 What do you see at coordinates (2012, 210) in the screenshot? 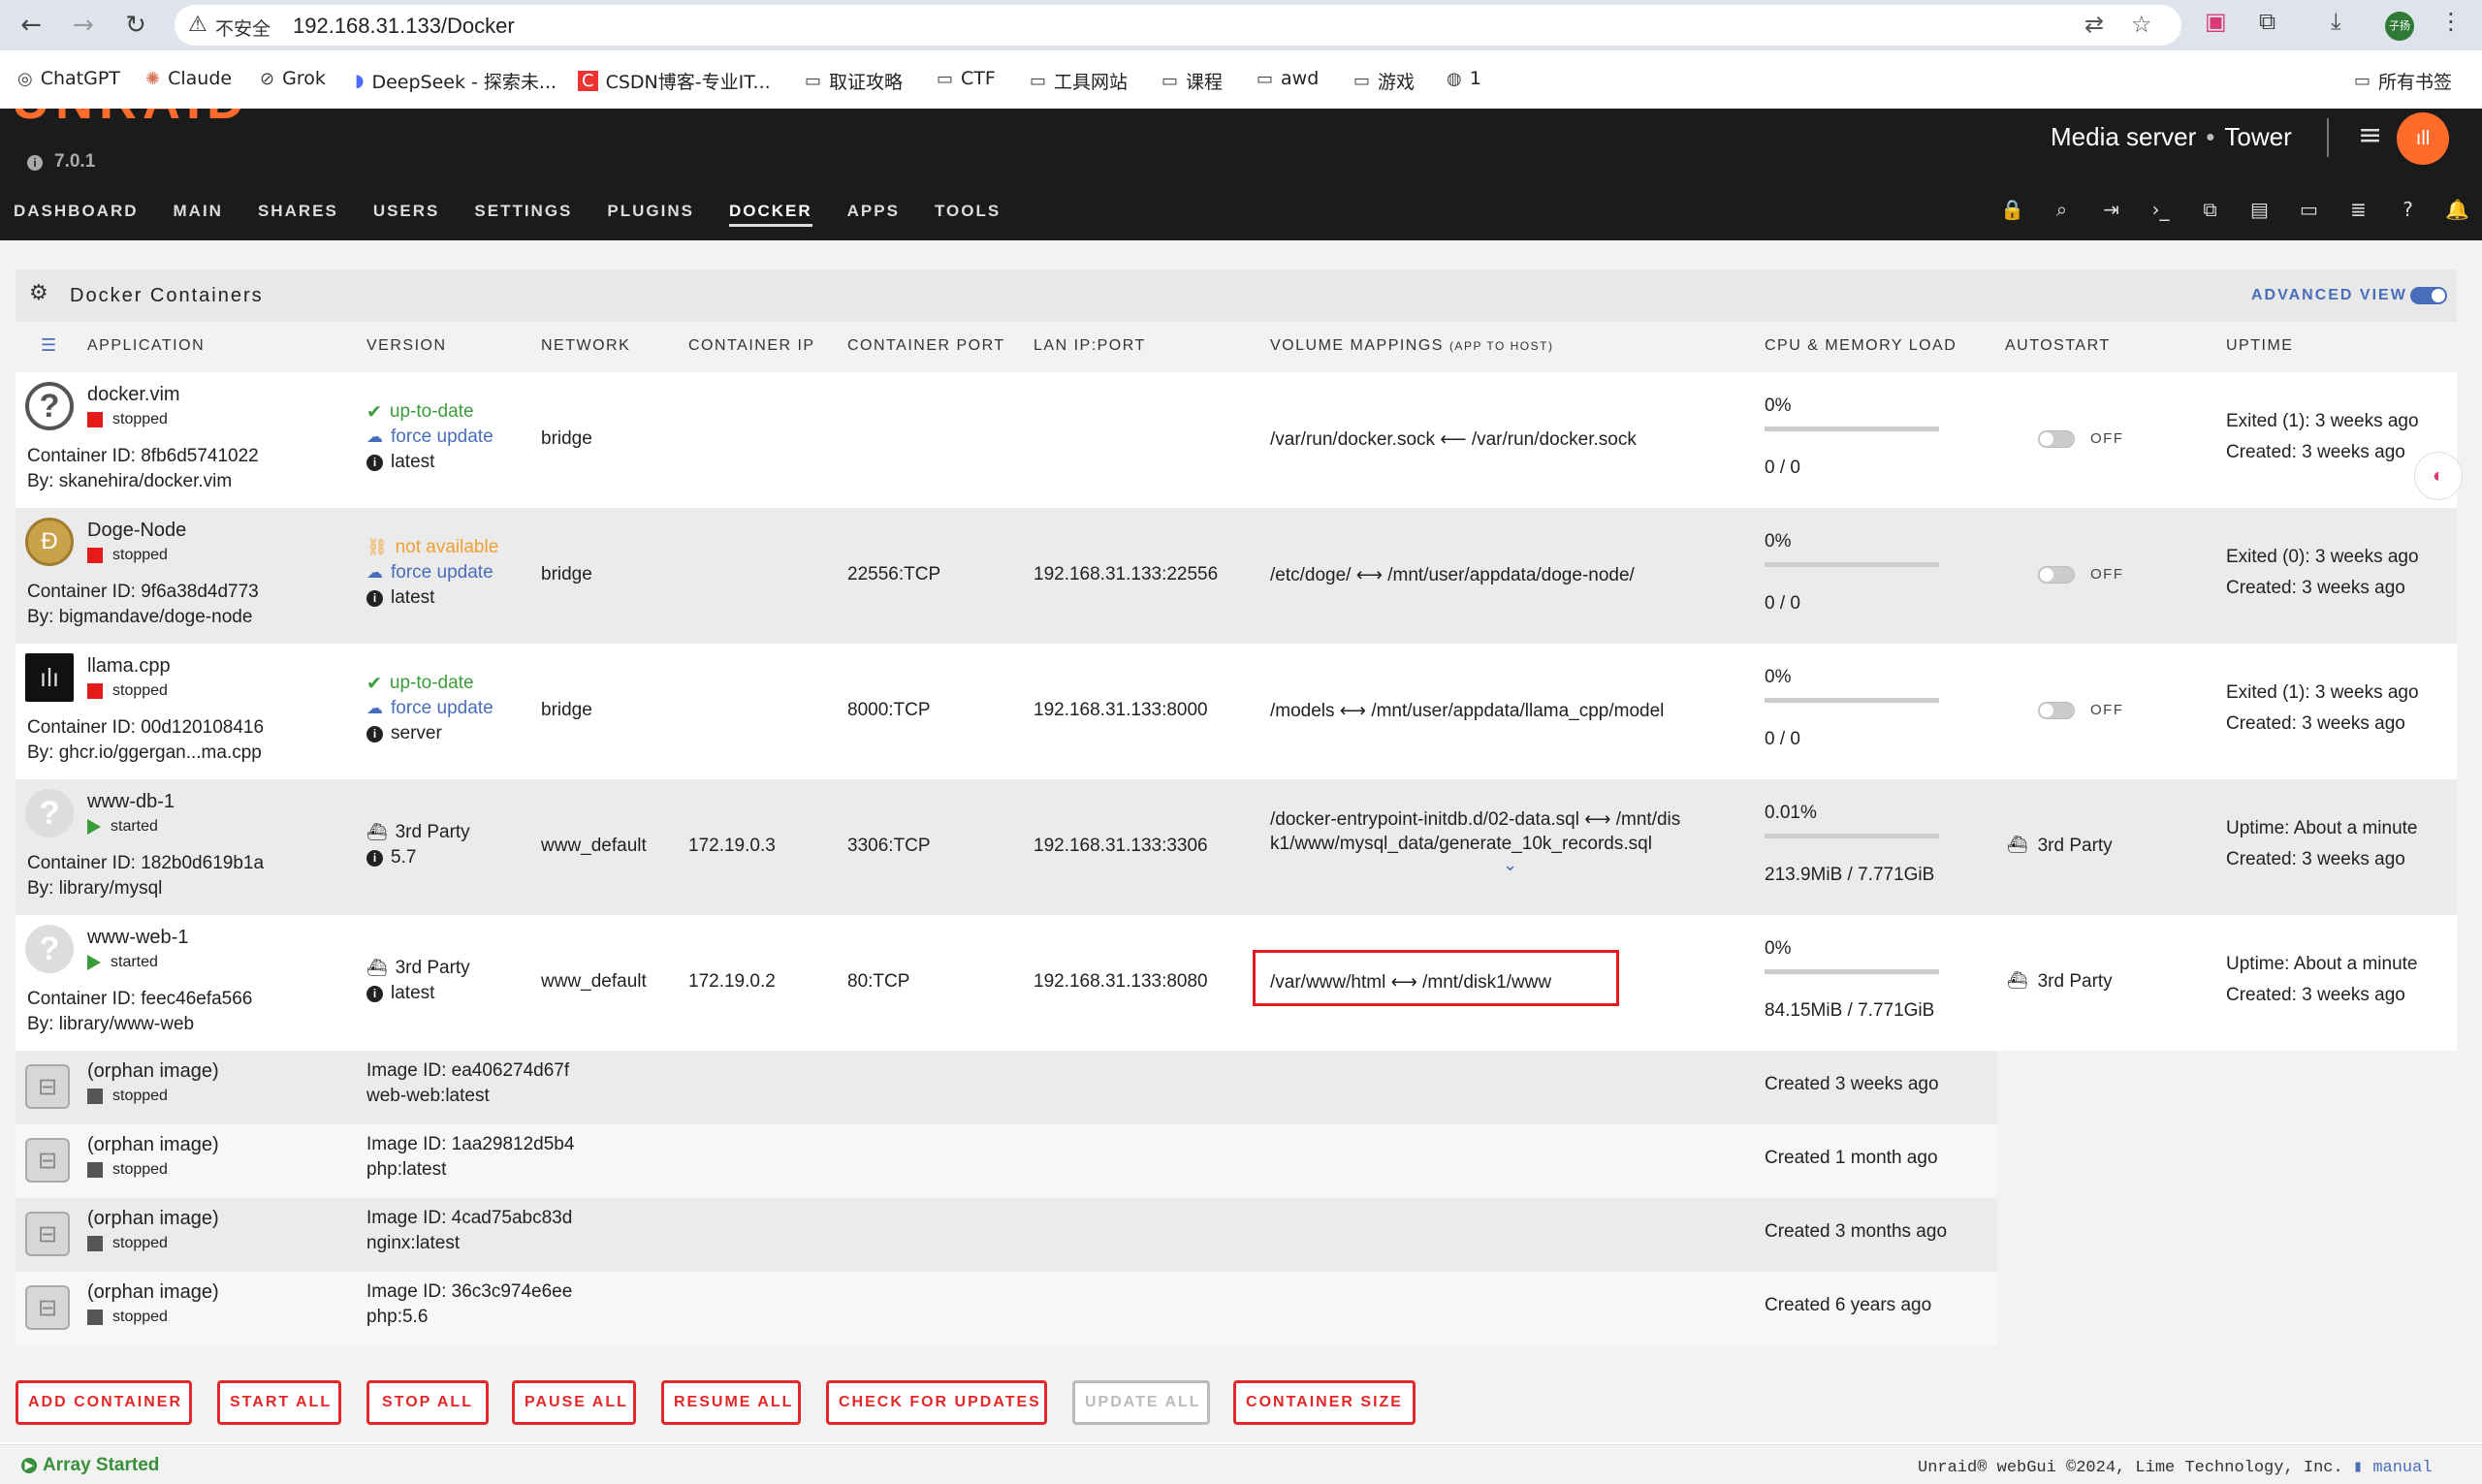
I see `lock-icon: 🔒` at bounding box center [2012, 210].